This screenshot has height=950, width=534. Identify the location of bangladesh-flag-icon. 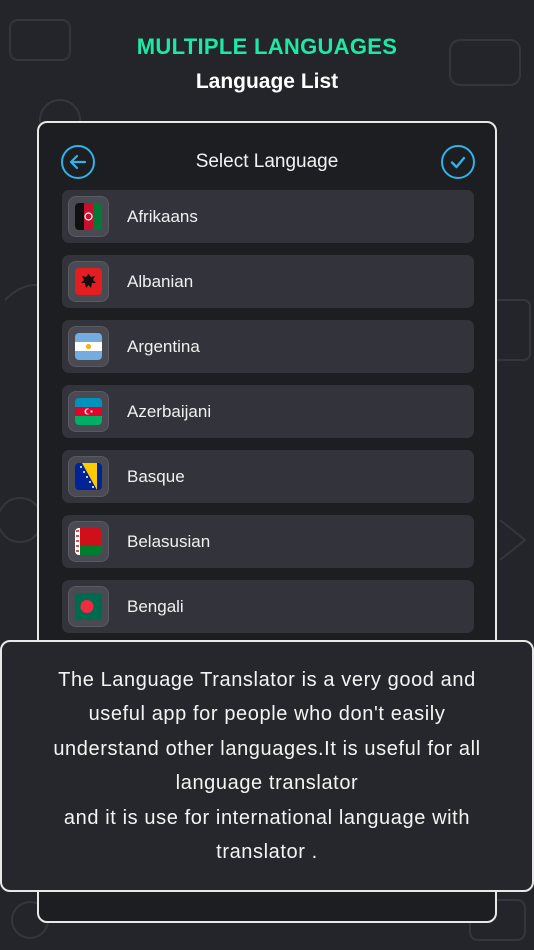
(88, 606).